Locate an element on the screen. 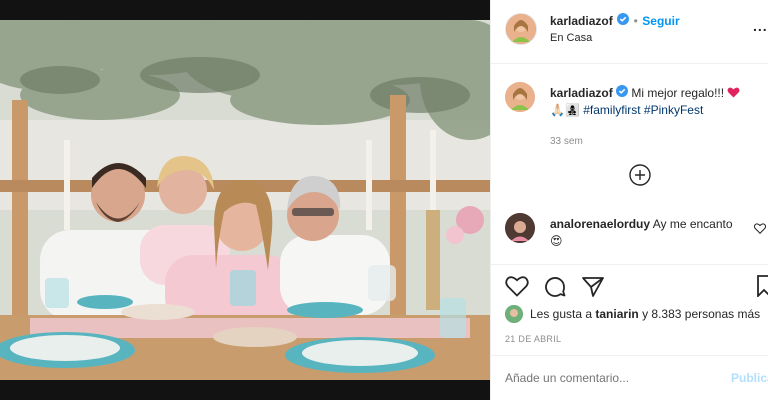  avatar is located at coordinates (521, 29).